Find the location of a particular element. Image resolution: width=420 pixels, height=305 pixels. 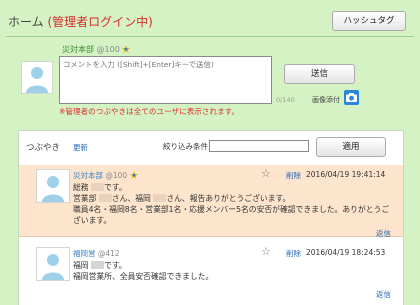

post-author-name: 福岡営 is located at coordinates (84, 253).